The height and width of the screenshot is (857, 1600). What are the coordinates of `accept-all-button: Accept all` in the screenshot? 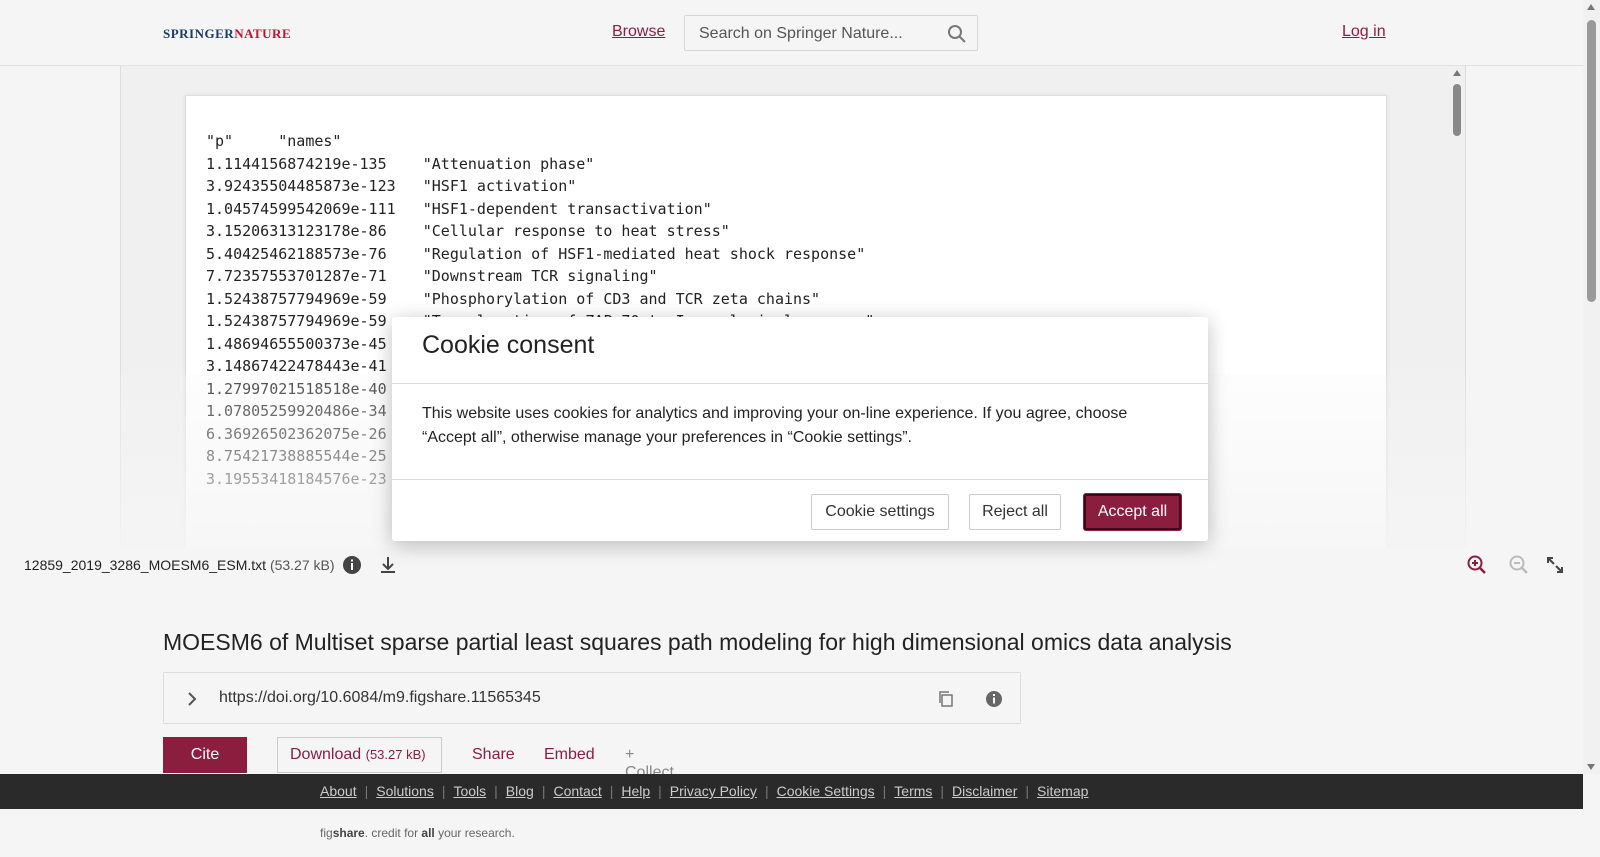 It's located at (1132, 512).